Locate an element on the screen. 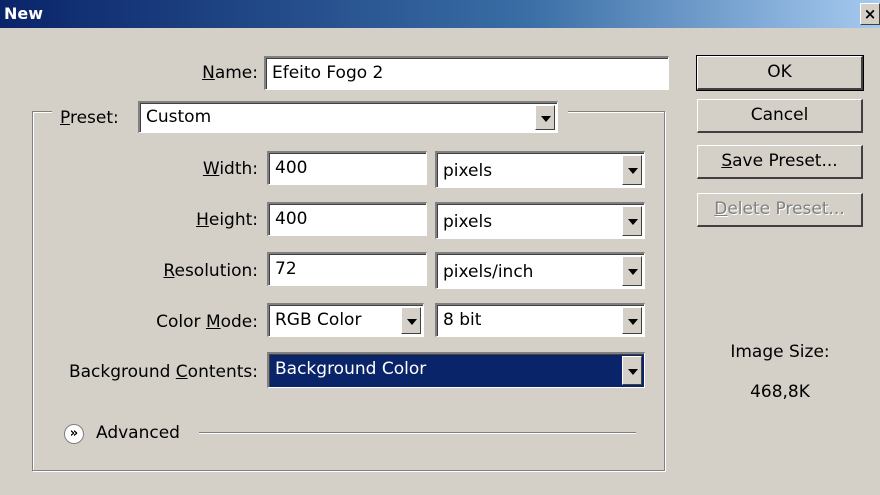 This screenshot has height=495, width=880. close-button: × is located at coordinates (870, 14).